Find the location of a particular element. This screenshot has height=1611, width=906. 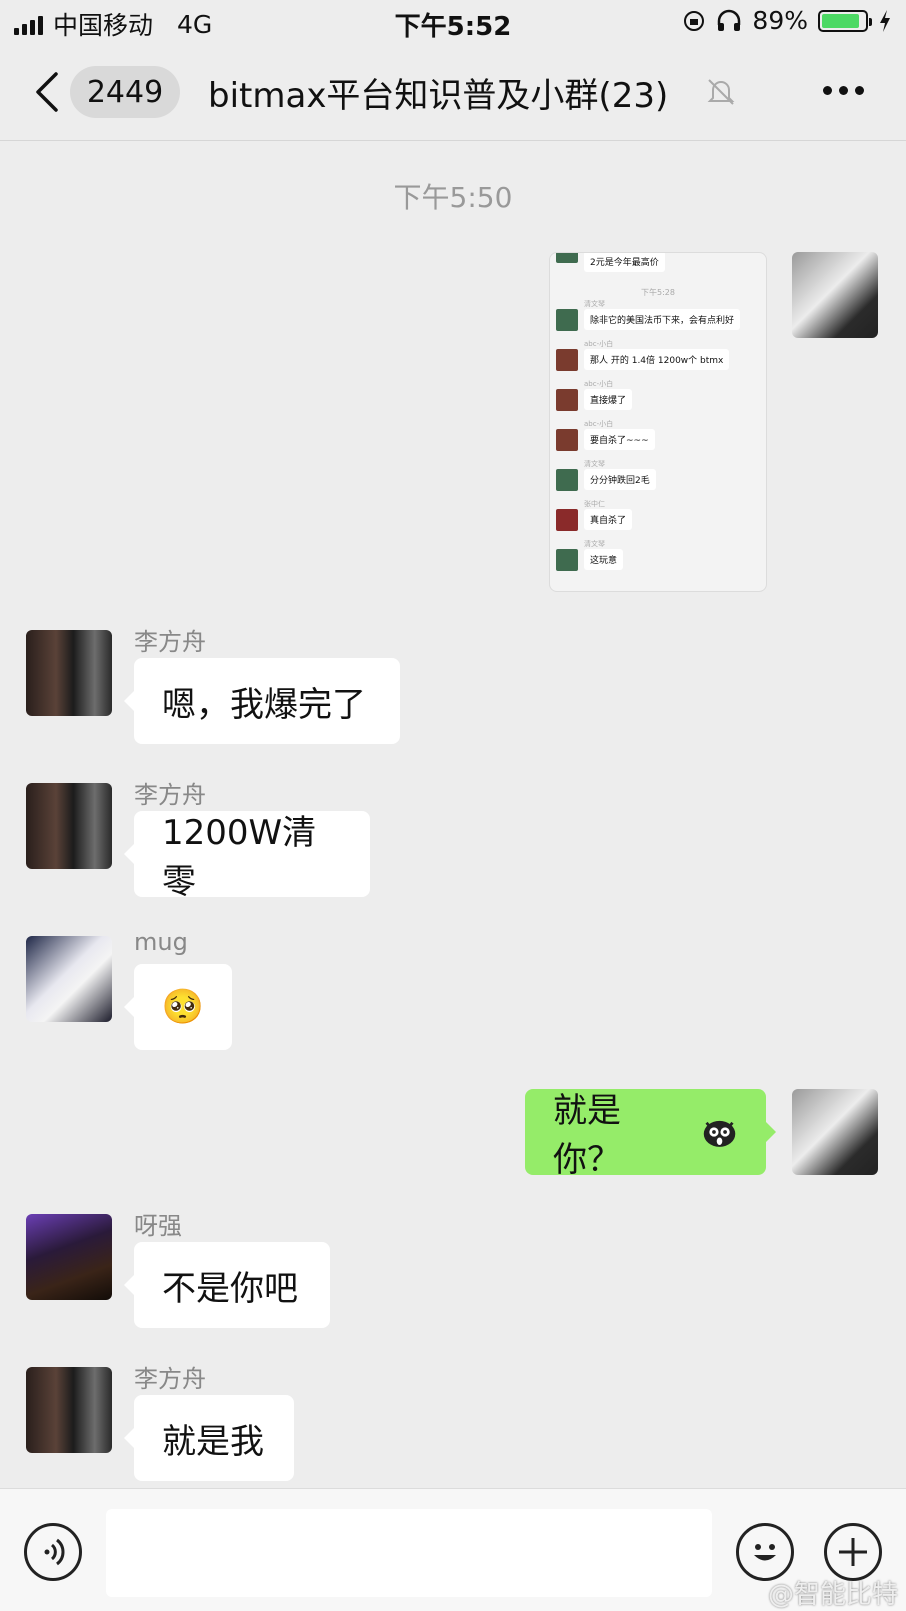

unread-count-badge: 2449 is located at coordinates (125, 92).